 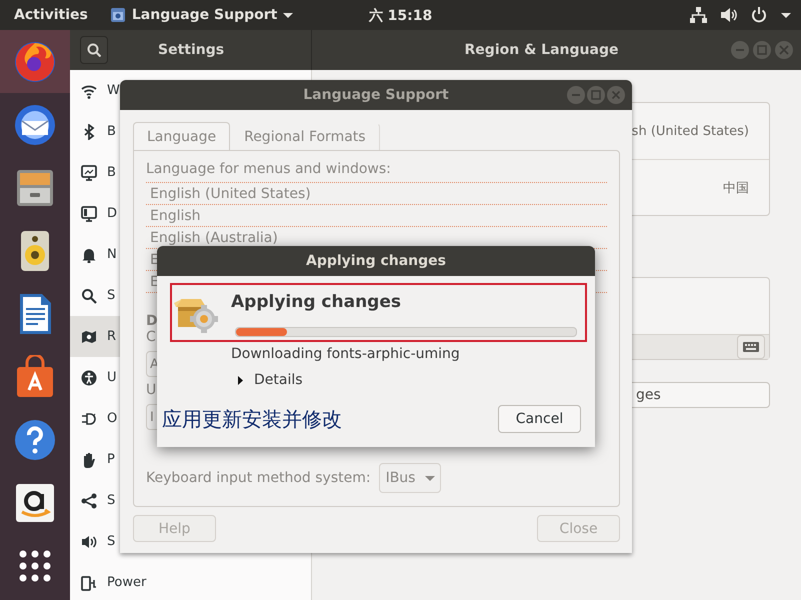 What do you see at coordinates (316, 302) in the screenshot?
I see `dialog-heading: Applying changes` at bounding box center [316, 302].